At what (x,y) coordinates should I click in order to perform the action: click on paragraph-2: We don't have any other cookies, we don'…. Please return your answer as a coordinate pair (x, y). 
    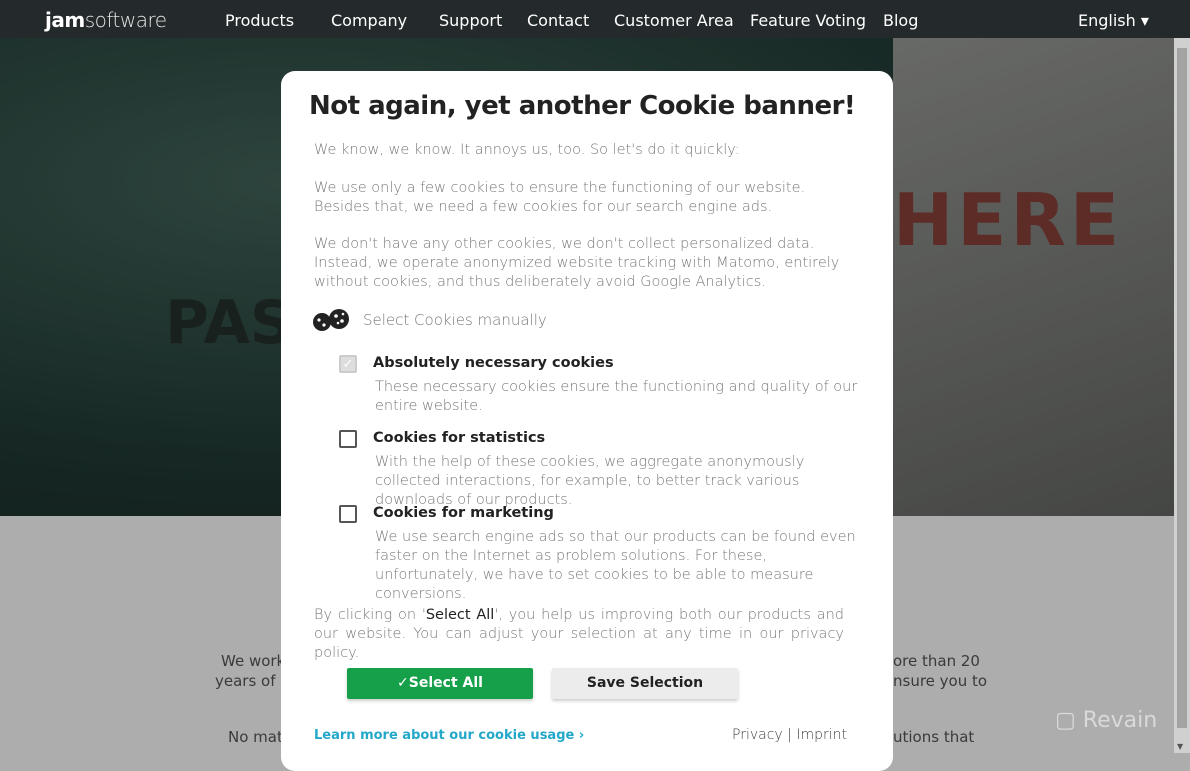
    Looking at the image, I should click on (577, 263).